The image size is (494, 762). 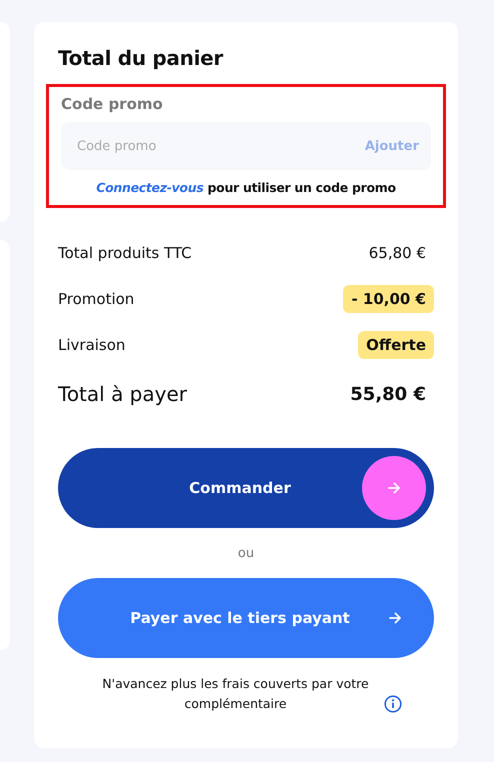 I want to click on summary-label: Livraison, so click(x=92, y=345).